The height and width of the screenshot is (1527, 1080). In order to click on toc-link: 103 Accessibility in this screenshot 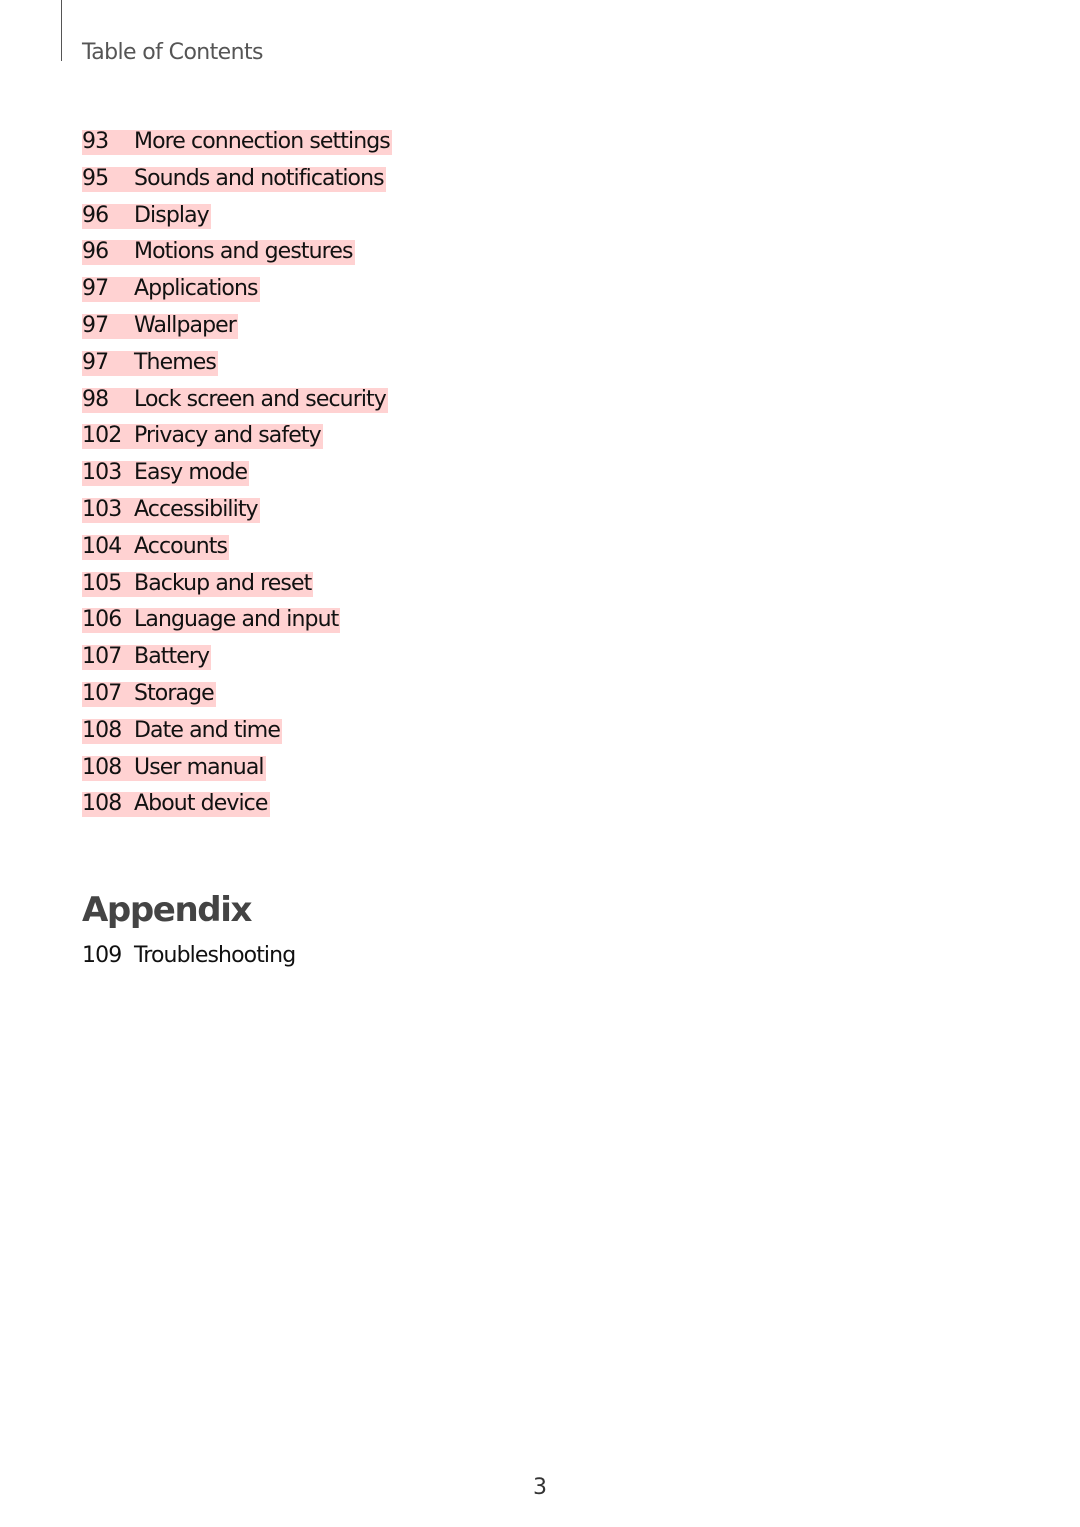, I will do `click(171, 509)`.